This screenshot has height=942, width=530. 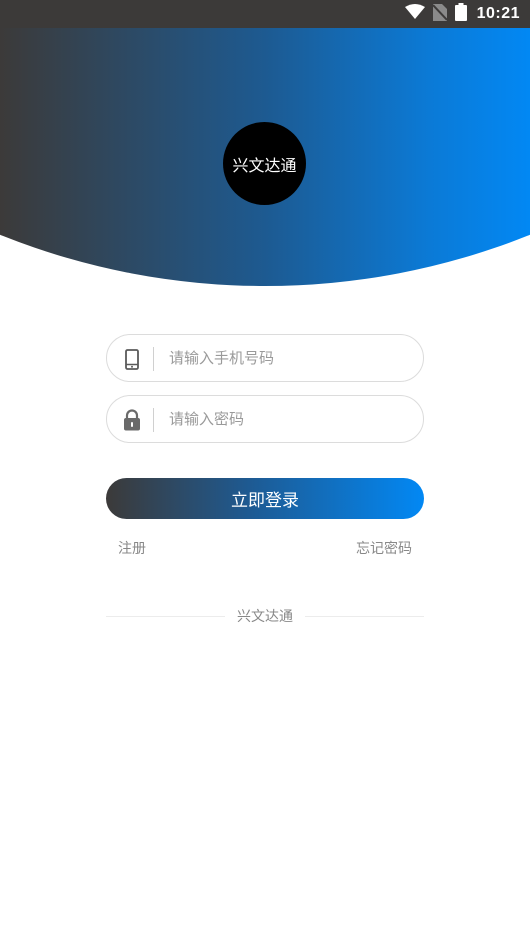 What do you see at coordinates (414, 14) in the screenshot?
I see `wifi-icon` at bounding box center [414, 14].